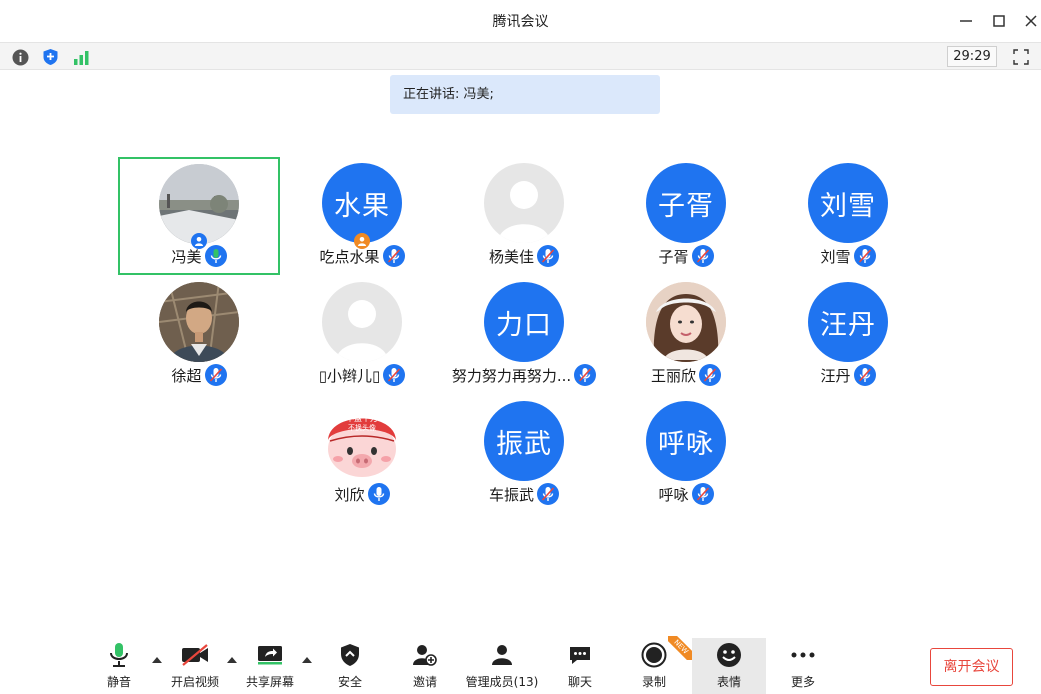  What do you see at coordinates (118, 682) in the screenshot?
I see `mute-label: 静音` at bounding box center [118, 682].